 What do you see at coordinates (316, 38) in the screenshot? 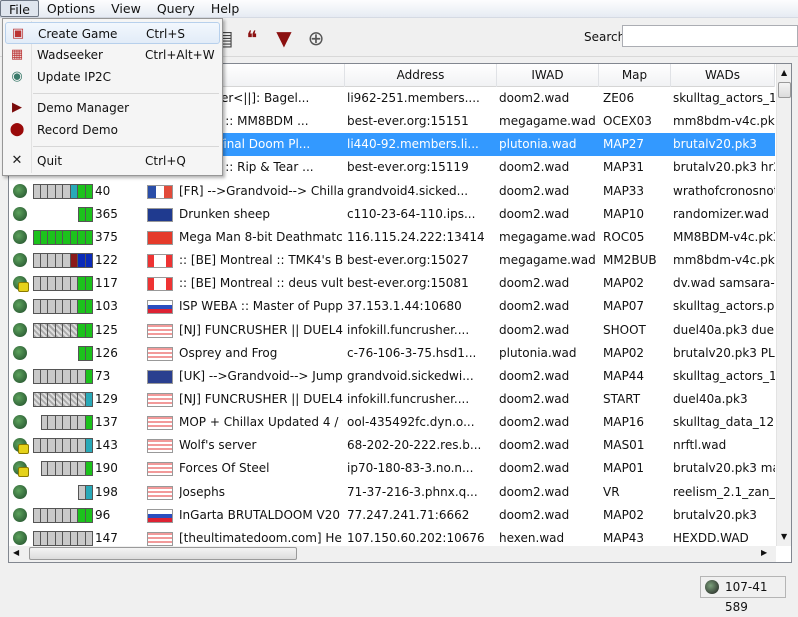
I see `add-monitor-icon: ⊕` at bounding box center [316, 38].